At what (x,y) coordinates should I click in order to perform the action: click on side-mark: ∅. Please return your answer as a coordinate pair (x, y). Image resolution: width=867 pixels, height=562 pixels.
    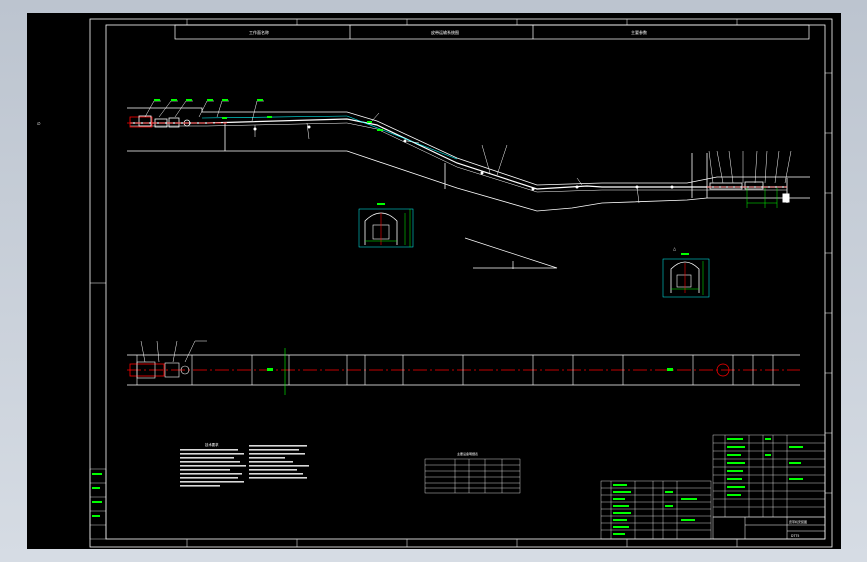
    Looking at the image, I should click on (39, 123).